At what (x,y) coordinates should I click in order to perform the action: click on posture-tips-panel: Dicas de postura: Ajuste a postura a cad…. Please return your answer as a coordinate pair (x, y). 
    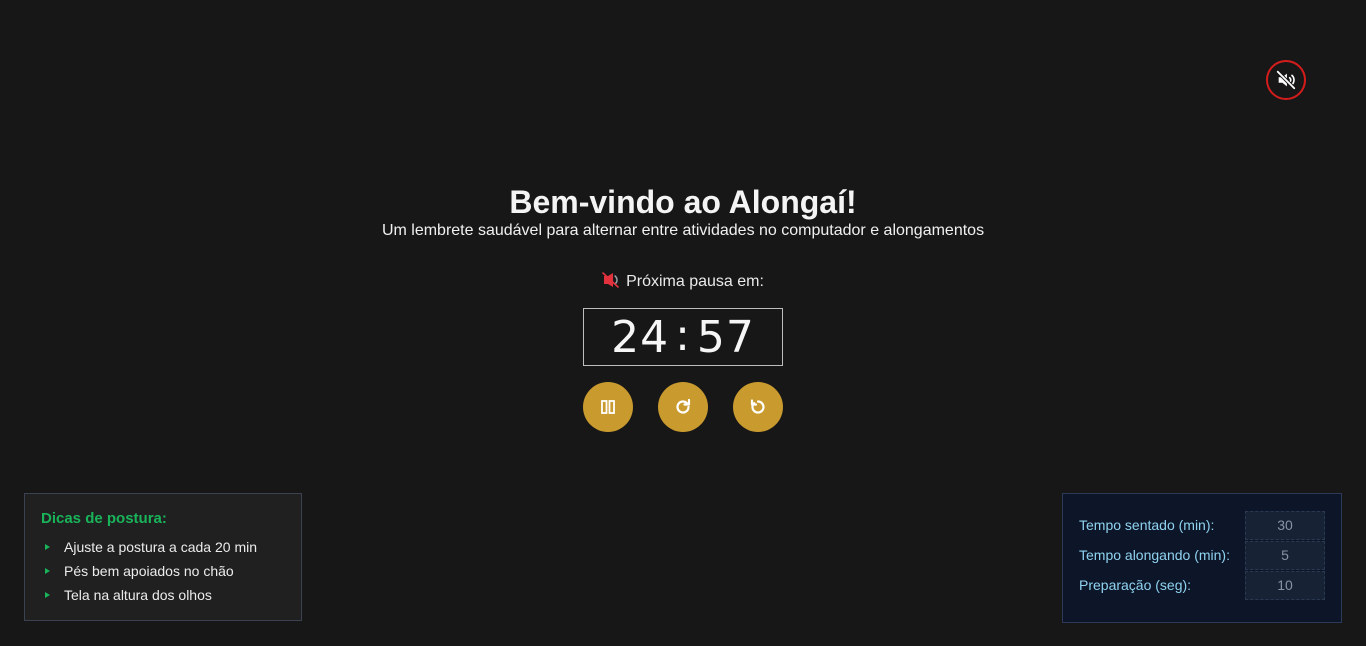
    Looking at the image, I should click on (163, 557).